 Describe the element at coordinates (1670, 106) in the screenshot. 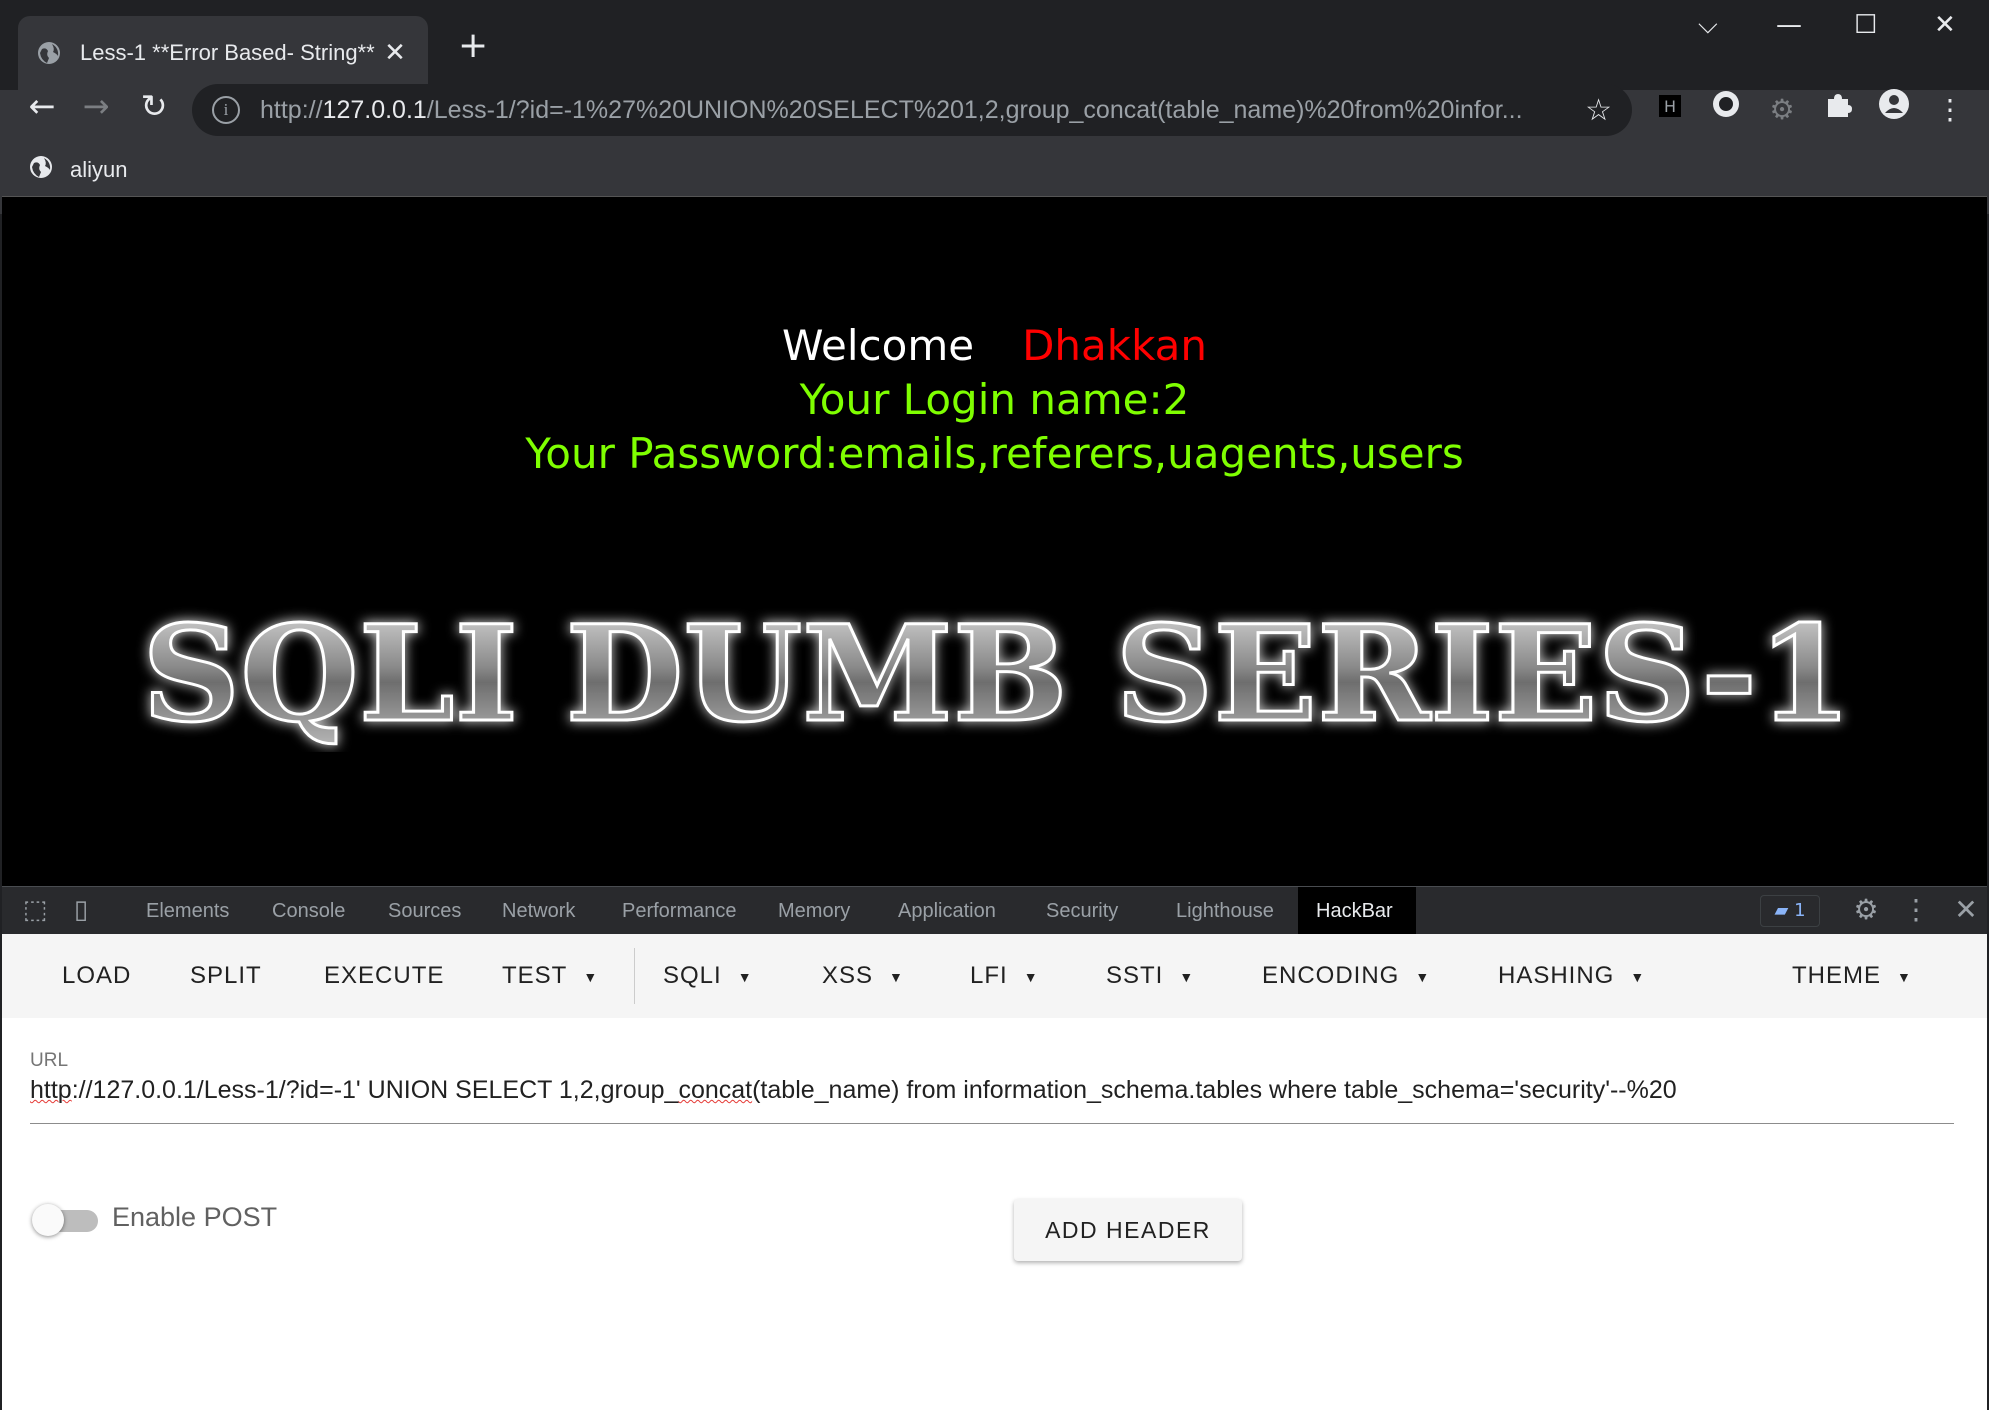

I see `svg-text: H` at that location.